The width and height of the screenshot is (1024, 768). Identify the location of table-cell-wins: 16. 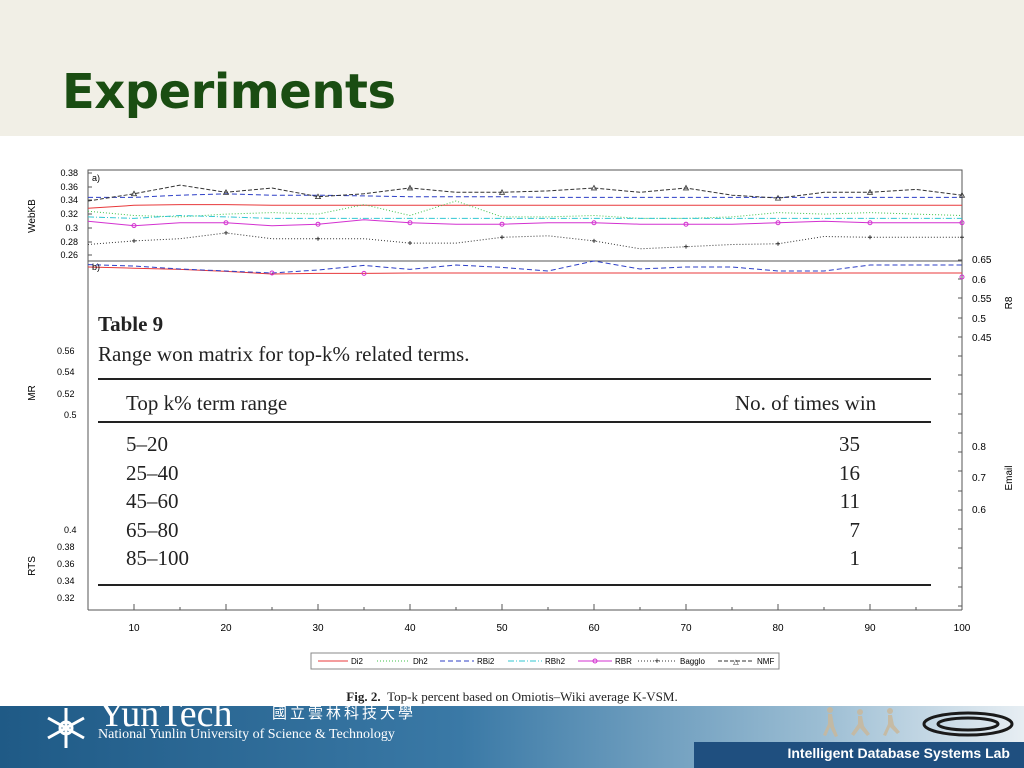
(849, 473).